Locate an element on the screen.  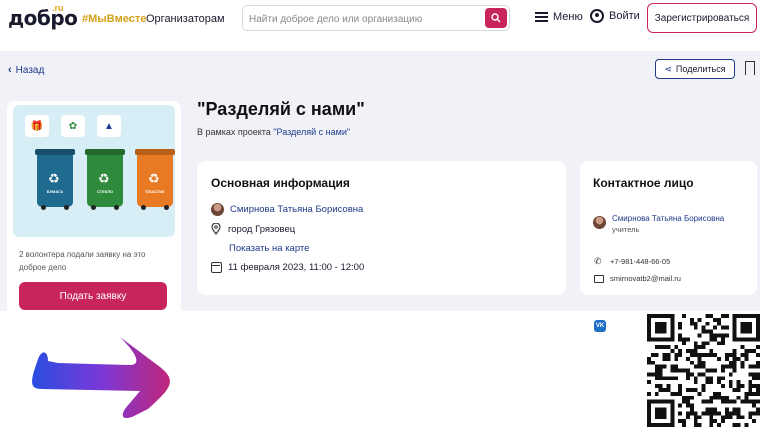
calendar-icon is located at coordinates (216, 267).